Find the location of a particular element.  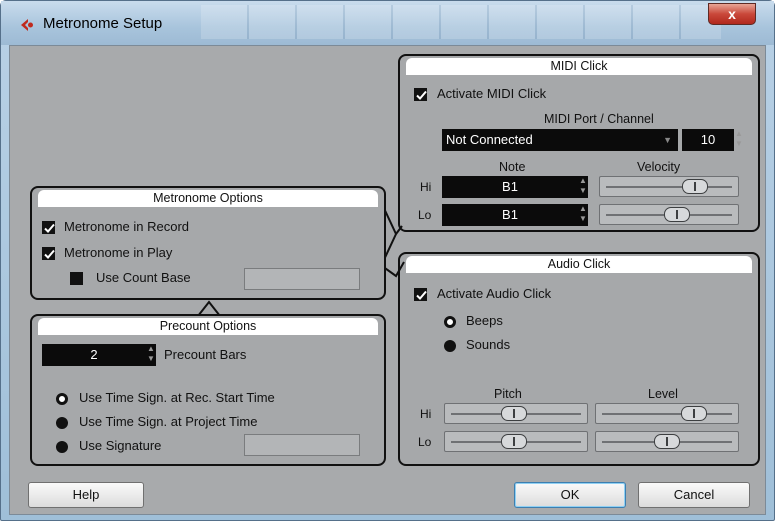

cancel-button: Cancel is located at coordinates (694, 495).